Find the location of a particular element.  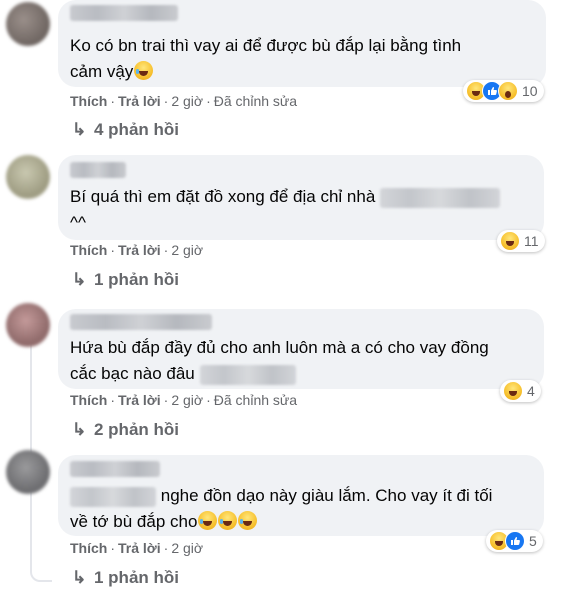

reaction-count: 5 is located at coordinates (533, 541).